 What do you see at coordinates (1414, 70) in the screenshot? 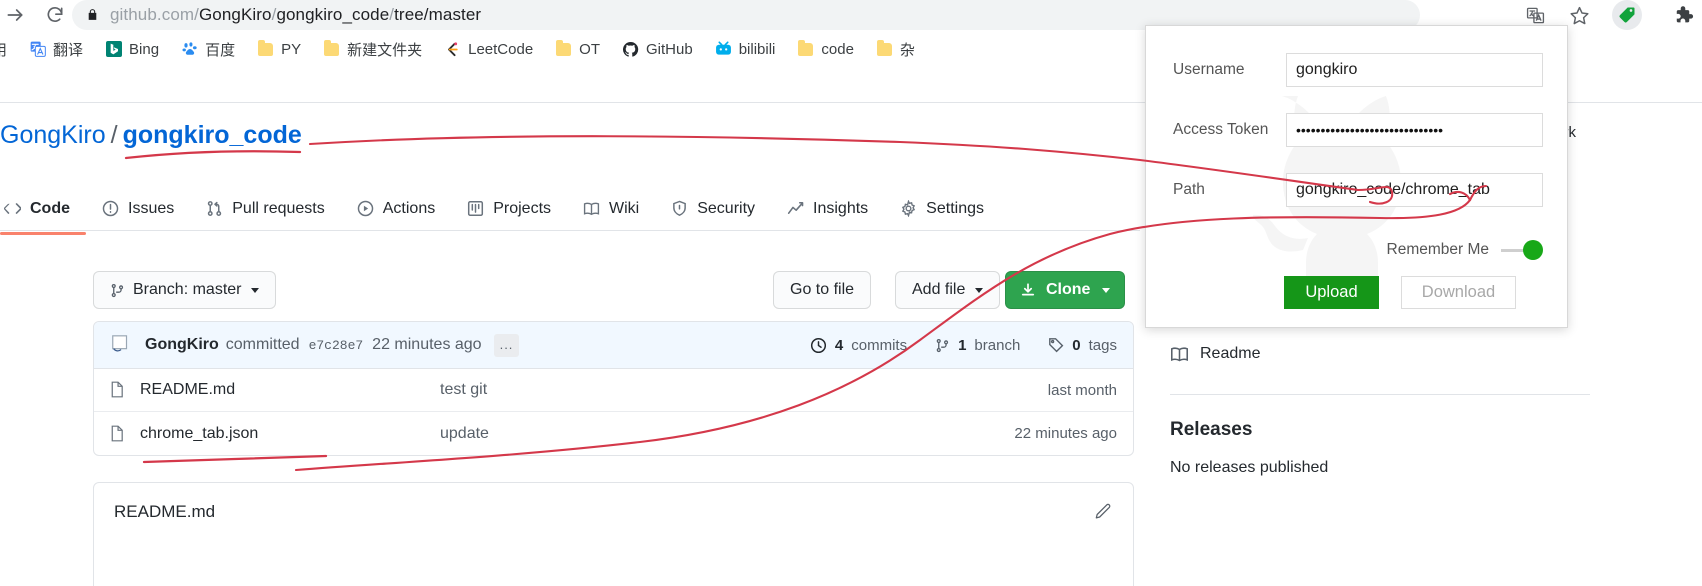
I see `username-input: gongkiro` at bounding box center [1414, 70].